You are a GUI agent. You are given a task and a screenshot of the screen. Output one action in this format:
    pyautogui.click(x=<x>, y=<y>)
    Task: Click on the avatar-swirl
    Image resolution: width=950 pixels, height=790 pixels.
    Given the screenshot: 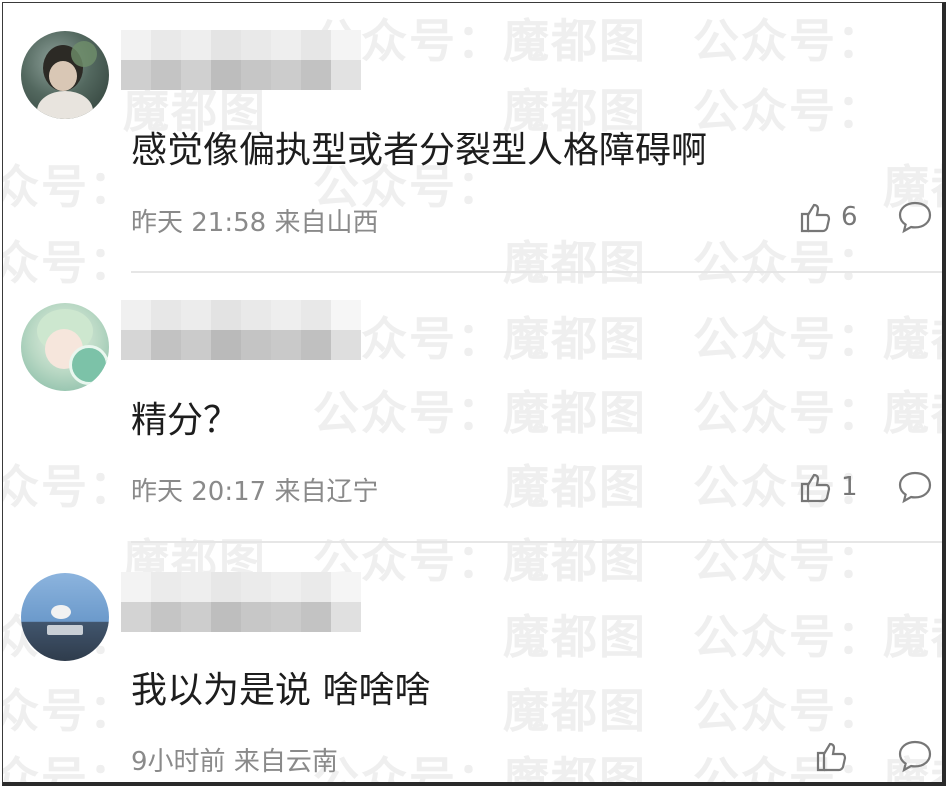 What is the action you would take?
    pyautogui.click(x=89, y=365)
    